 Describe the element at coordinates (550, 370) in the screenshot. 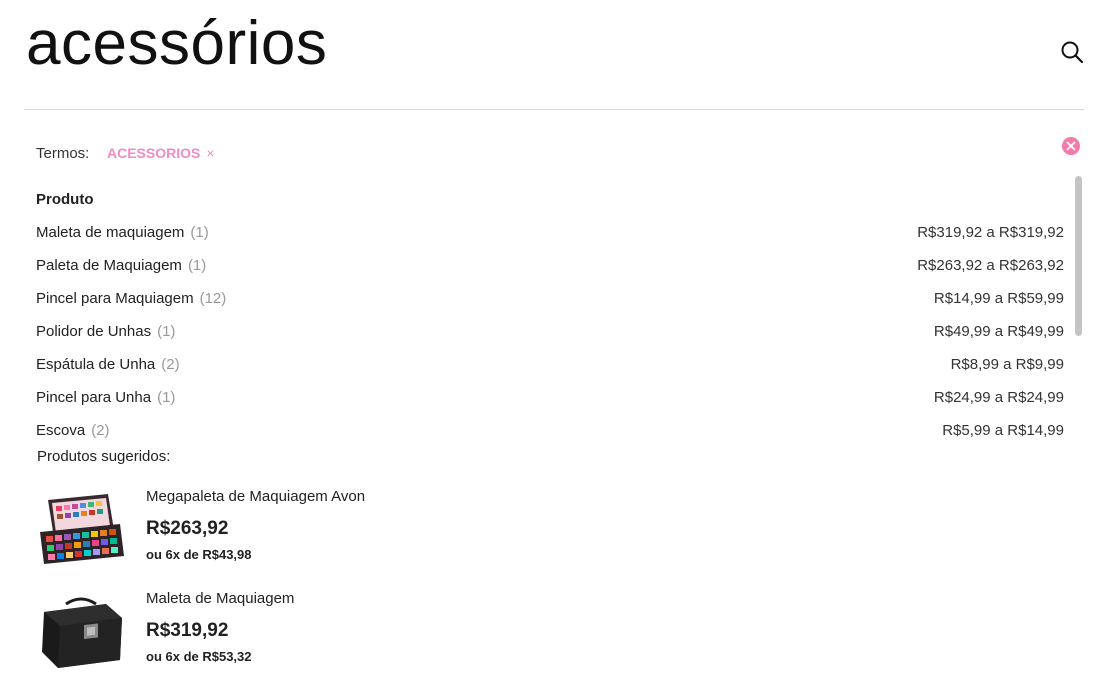

I see `facet-item: Espátula de Unha (2) R$8,99 a R$9,99` at that location.